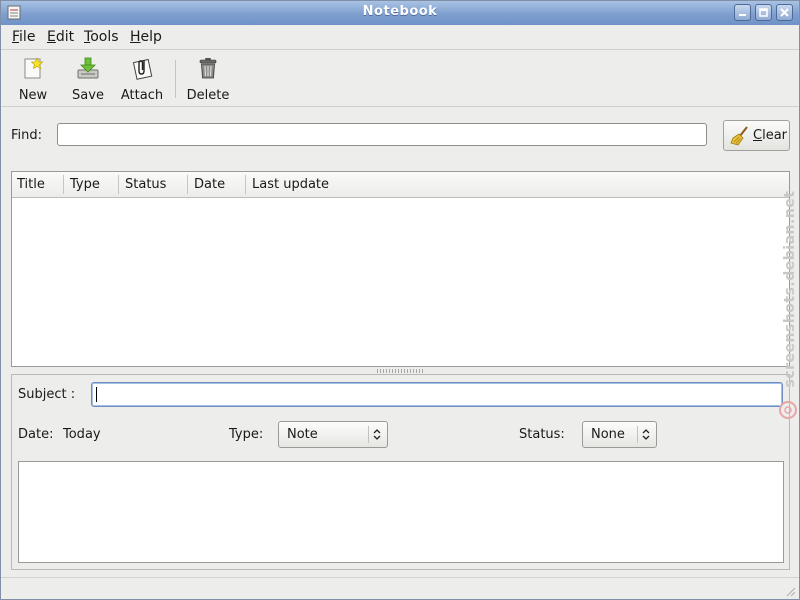  Describe the element at coordinates (246, 434) in the screenshot. I see `type-label: Type:` at that location.